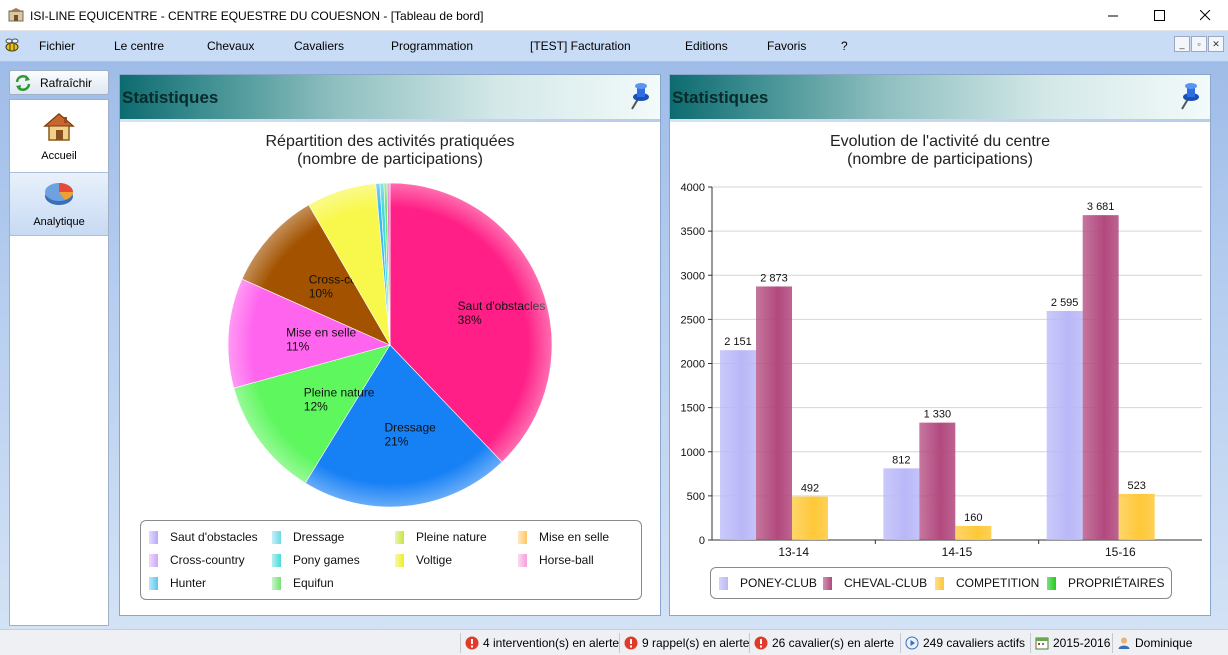 The height and width of the screenshot is (655, 1228). What do you see at coordinates (1124, 643) in the screenshot?
I see `user-icon` at bounding box center [1124, 643].